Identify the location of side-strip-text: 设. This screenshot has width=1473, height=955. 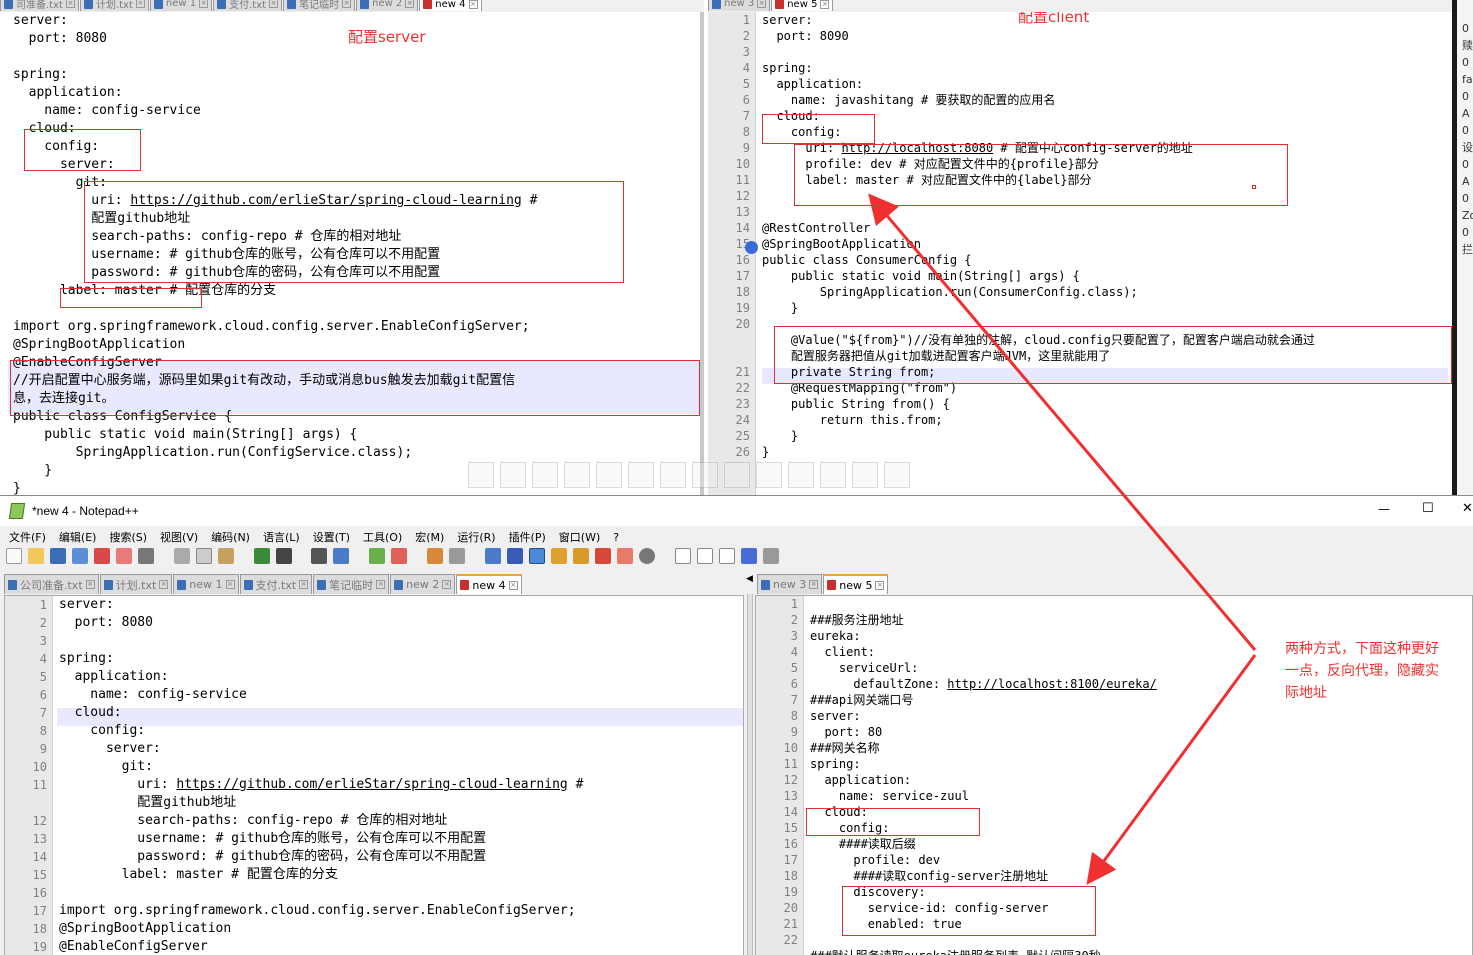
(1467, 147).